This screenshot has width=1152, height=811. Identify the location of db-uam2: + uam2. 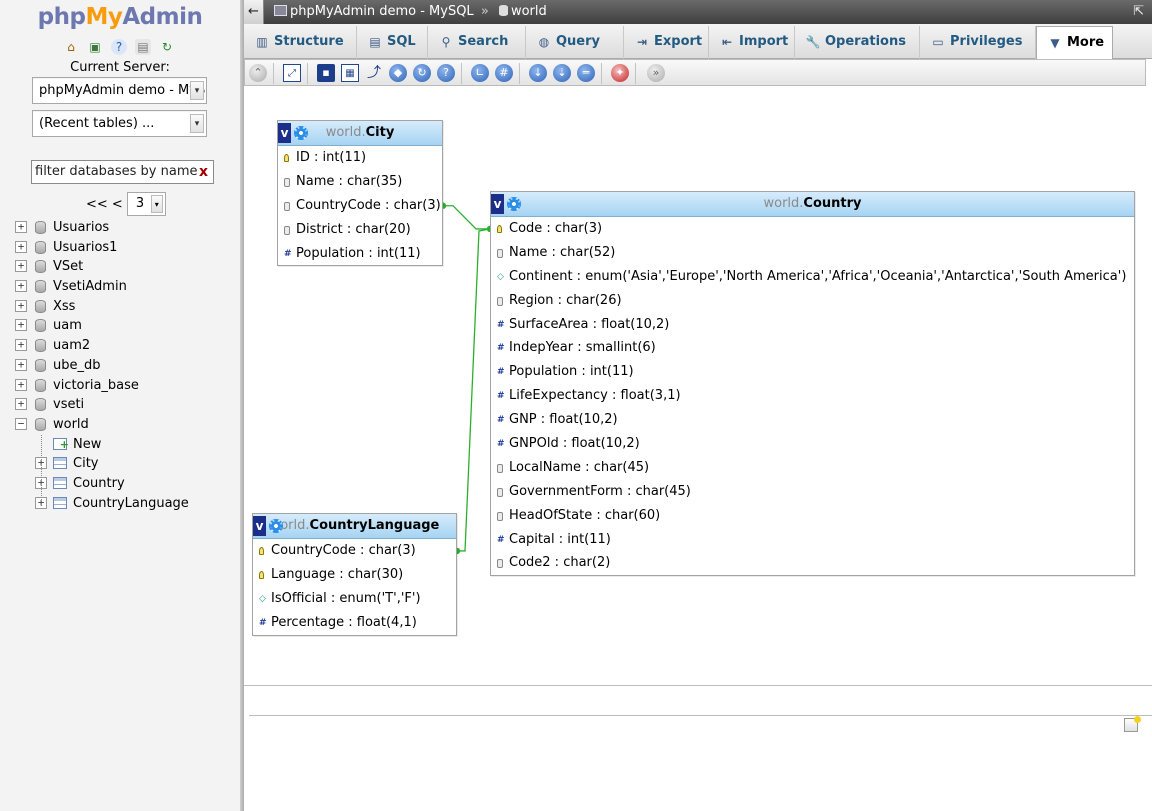
(120, 346).